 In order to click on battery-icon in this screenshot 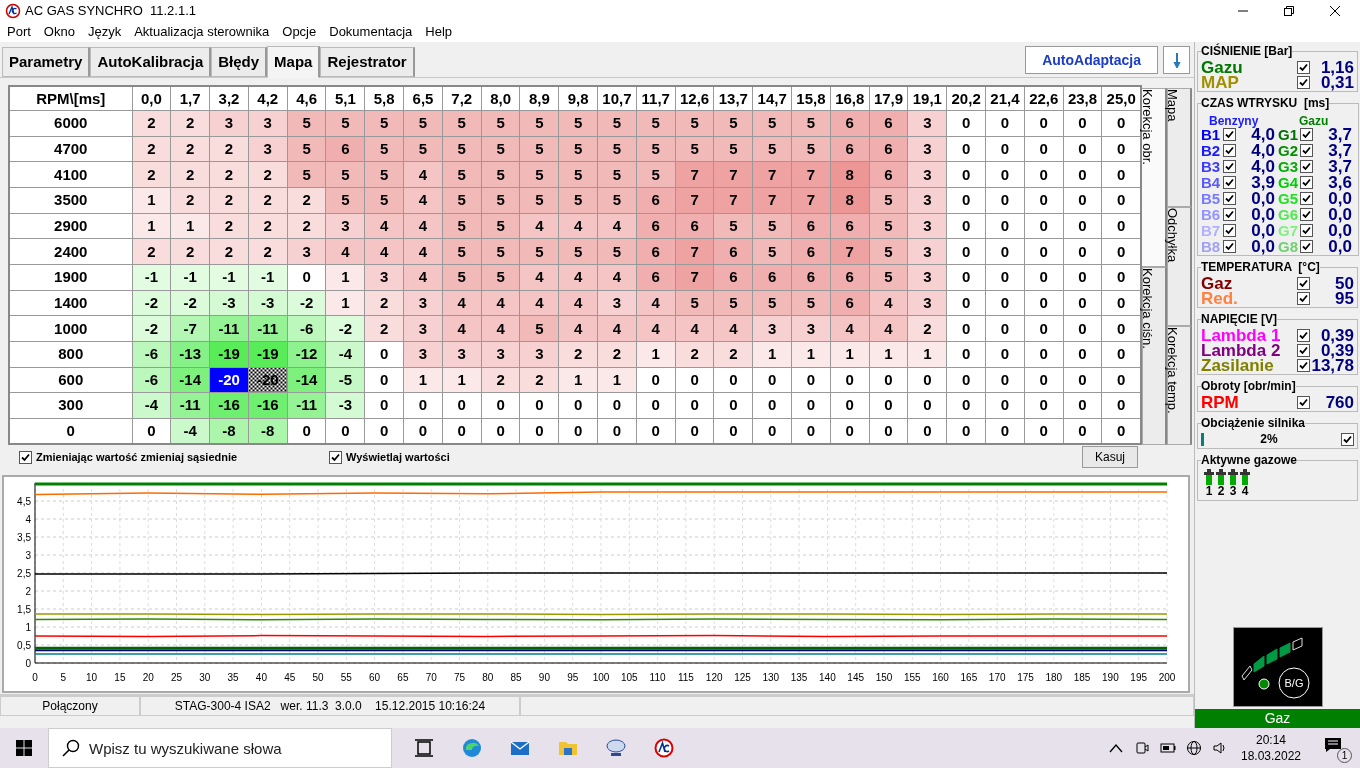, I will do `click(1168, 748)`.